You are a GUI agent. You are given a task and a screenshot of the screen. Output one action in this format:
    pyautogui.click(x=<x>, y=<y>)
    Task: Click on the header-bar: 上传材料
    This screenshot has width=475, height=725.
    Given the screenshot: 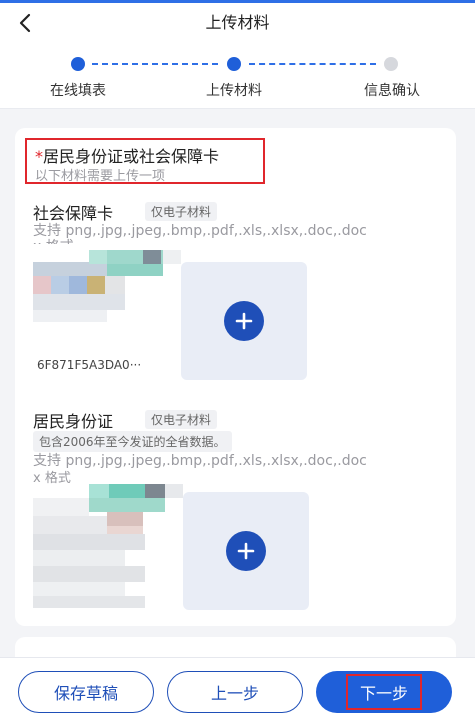 What is the action you would take?
    pyautogui.click(x=237, y=23)
    